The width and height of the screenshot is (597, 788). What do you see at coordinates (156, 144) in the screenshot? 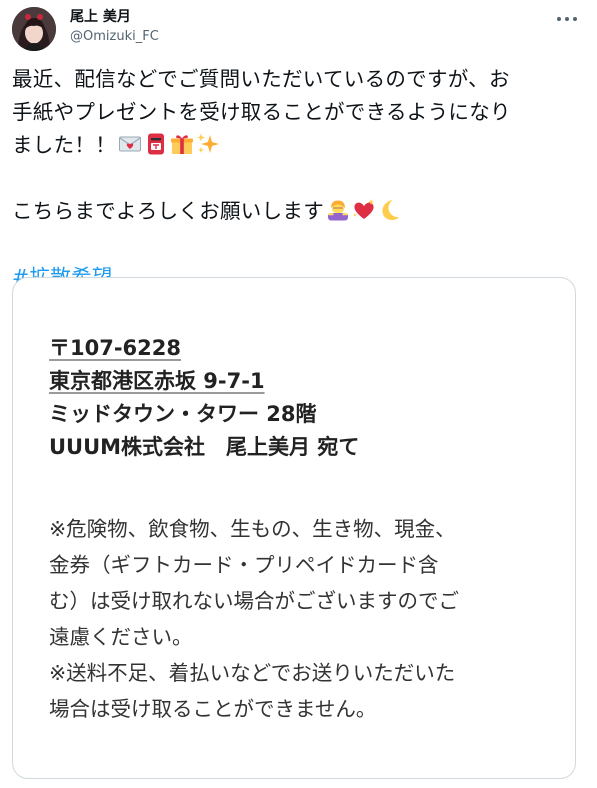
I see `postbox-icon` at bounding box center [156, 144].